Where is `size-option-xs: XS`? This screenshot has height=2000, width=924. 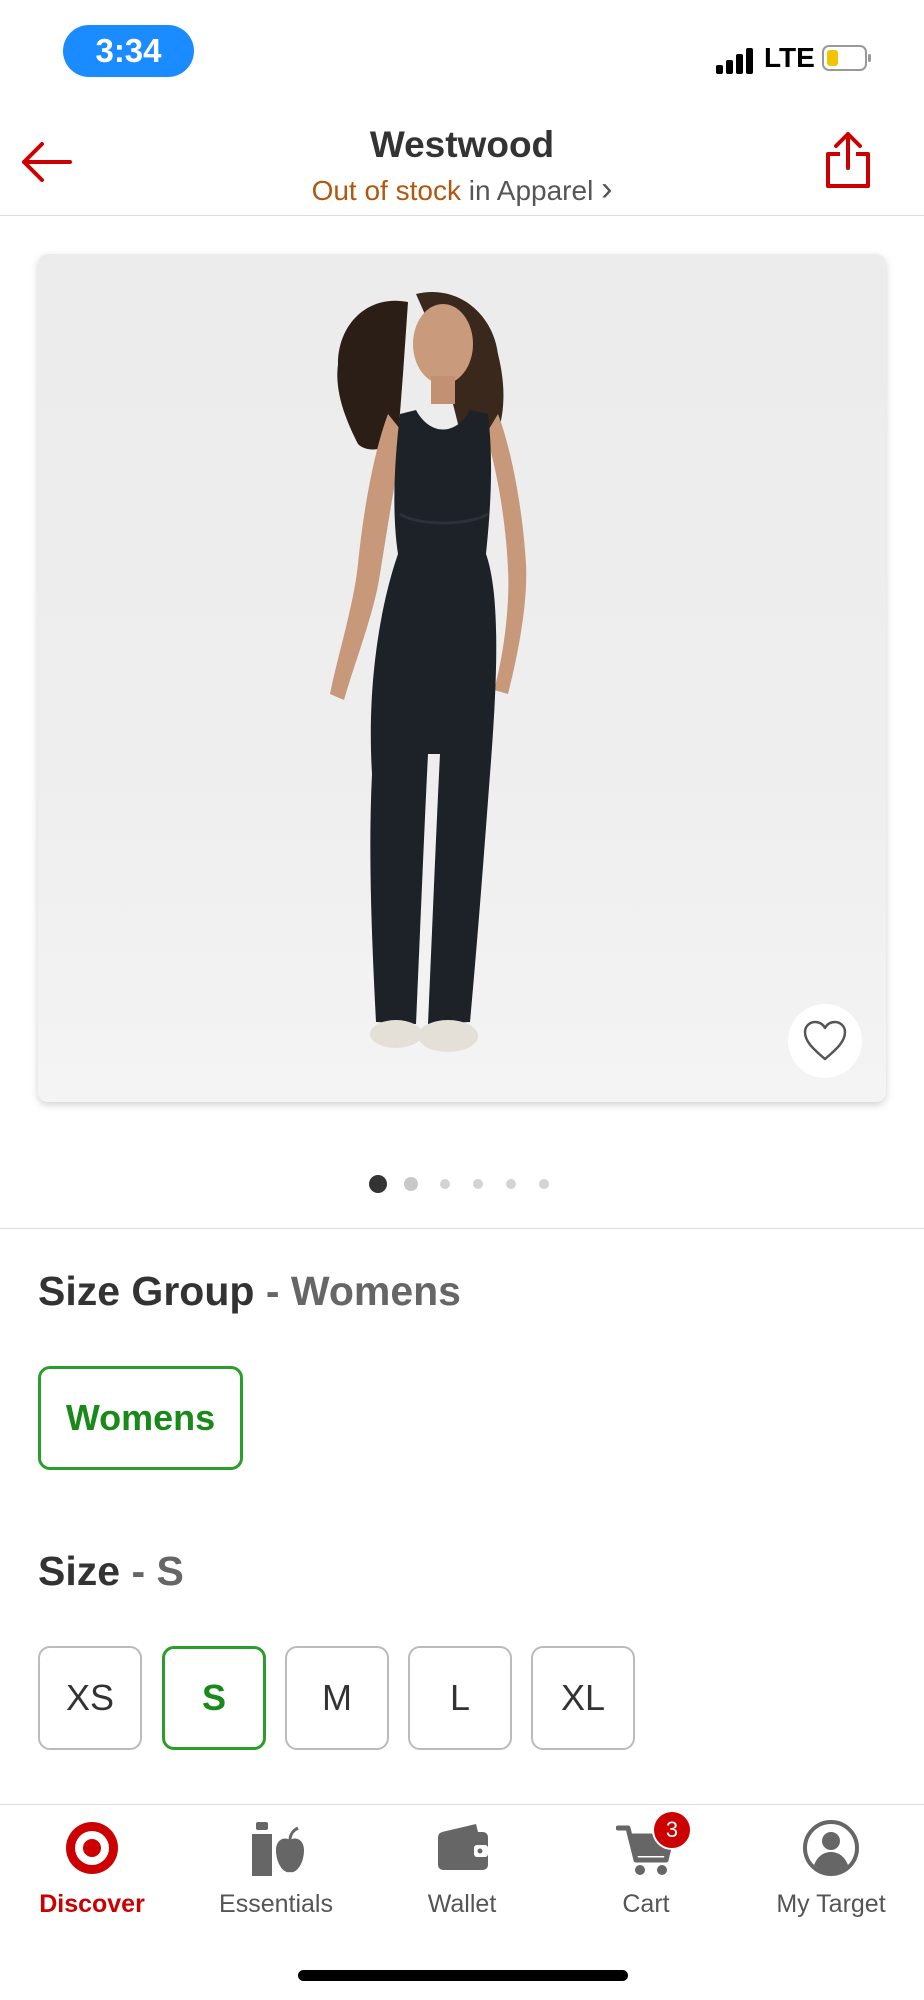
size-option-xs: XS is located at coordinates (90, 1698).